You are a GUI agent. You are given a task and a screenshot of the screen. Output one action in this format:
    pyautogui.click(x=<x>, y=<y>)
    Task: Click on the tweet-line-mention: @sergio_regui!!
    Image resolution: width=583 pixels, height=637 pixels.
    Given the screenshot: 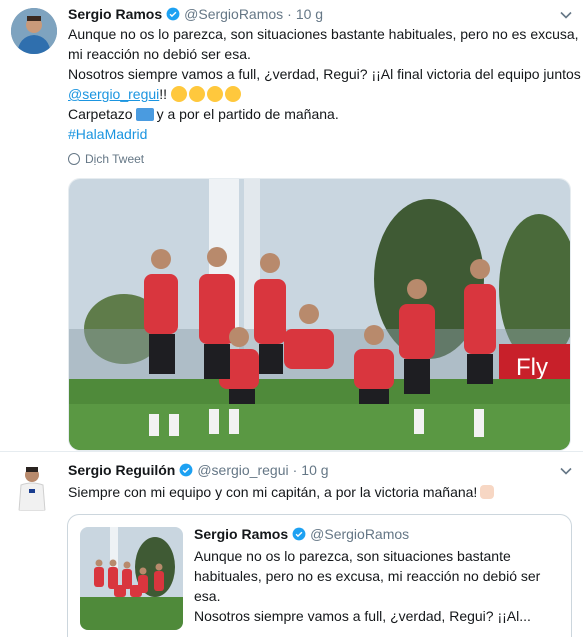 What is the action you would take?
    pyautogui.click(x=323, y=94)
    